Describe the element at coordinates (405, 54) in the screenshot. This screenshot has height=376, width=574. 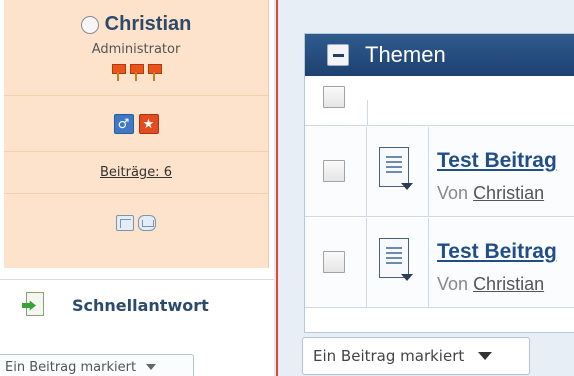
I see `panel-title: Themen` at that location.